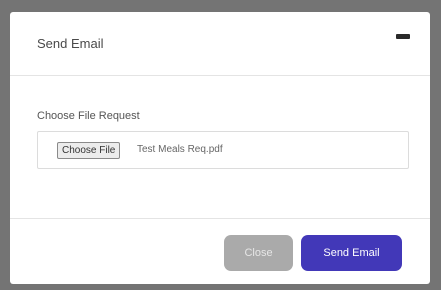 This screenshot has height=290, width=441. What do you see at coordinates (180, 149) in the screenshot?
I see `selected-file-name: Test Meals Req.pdf` at bounding box center [180, 149].